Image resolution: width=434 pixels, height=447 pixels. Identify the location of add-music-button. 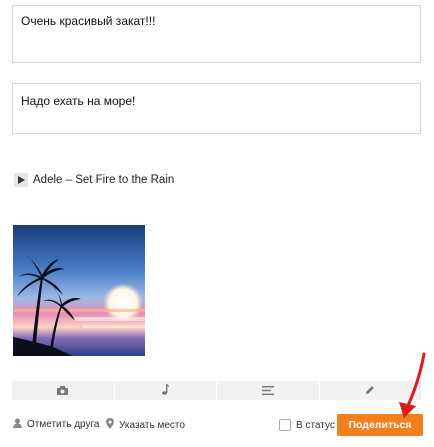
(166, 390).